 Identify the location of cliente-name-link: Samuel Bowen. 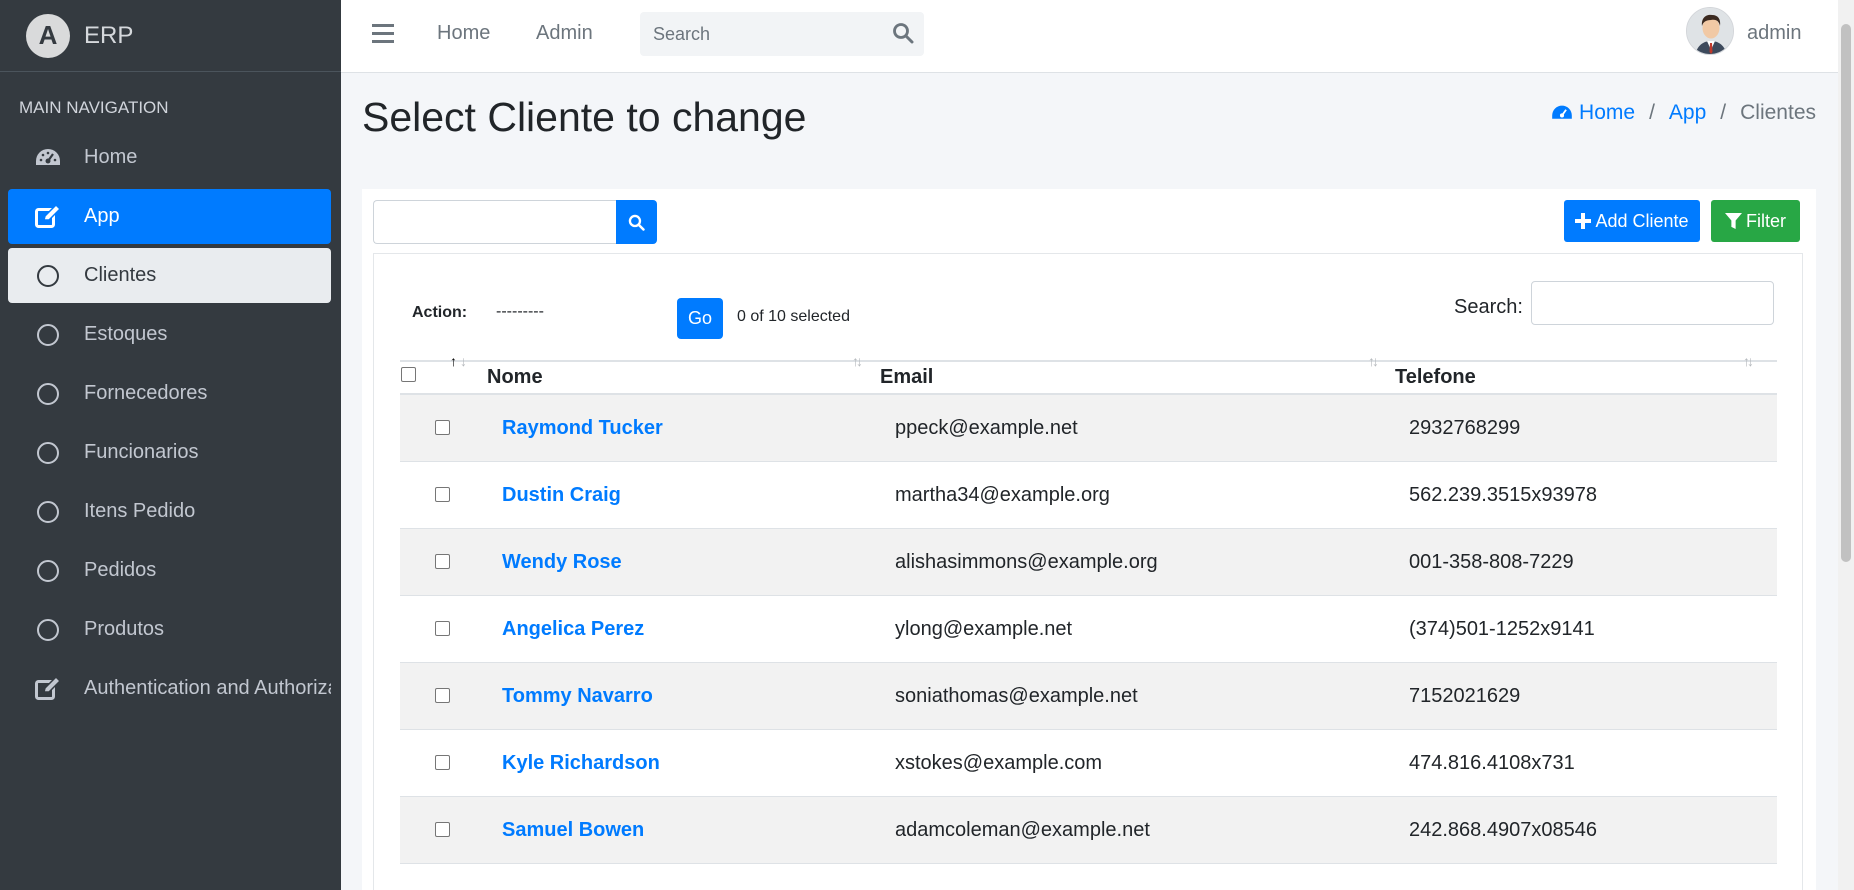
(573, 830).